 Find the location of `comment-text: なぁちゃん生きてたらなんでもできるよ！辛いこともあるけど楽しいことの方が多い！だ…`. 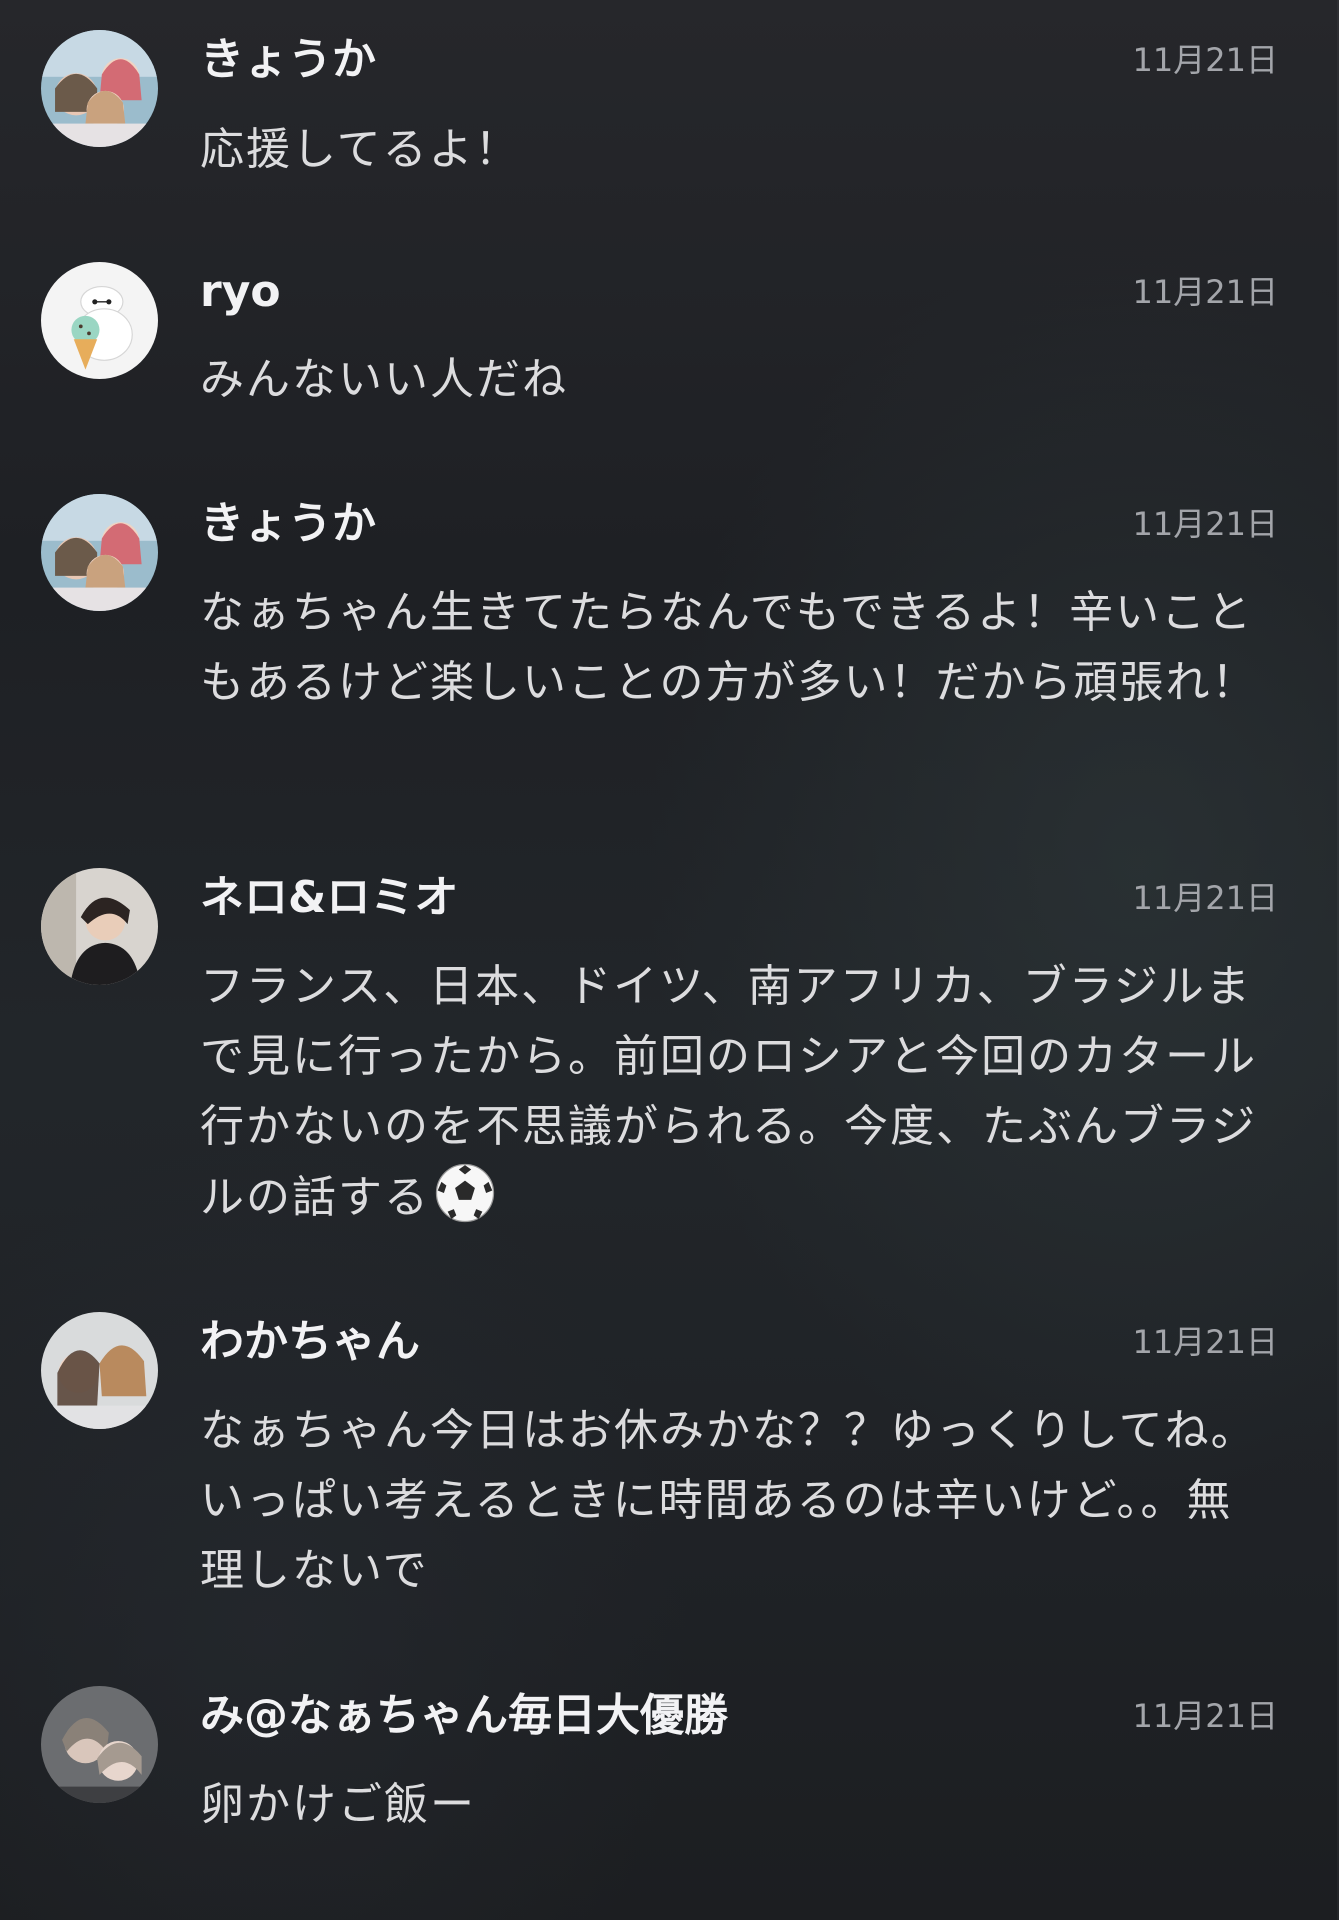

comment-text: なぁちゃん生きてたらなんでもできるよ！辛いこともあるけど楽しいことの方が多い！だ… is located at coordinates (729, 647).